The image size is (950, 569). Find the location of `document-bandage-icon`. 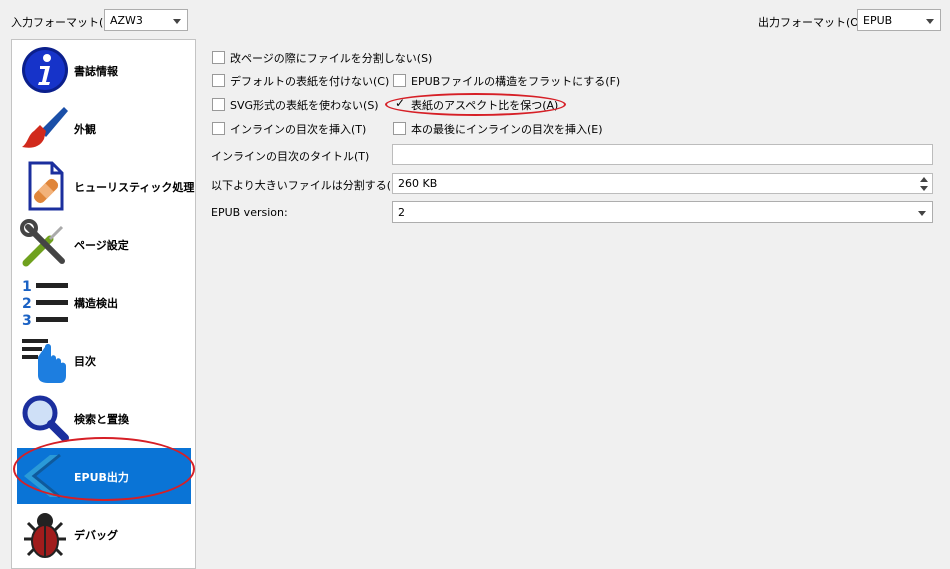

document-bandage-icon is located at coordinates (46, 186).